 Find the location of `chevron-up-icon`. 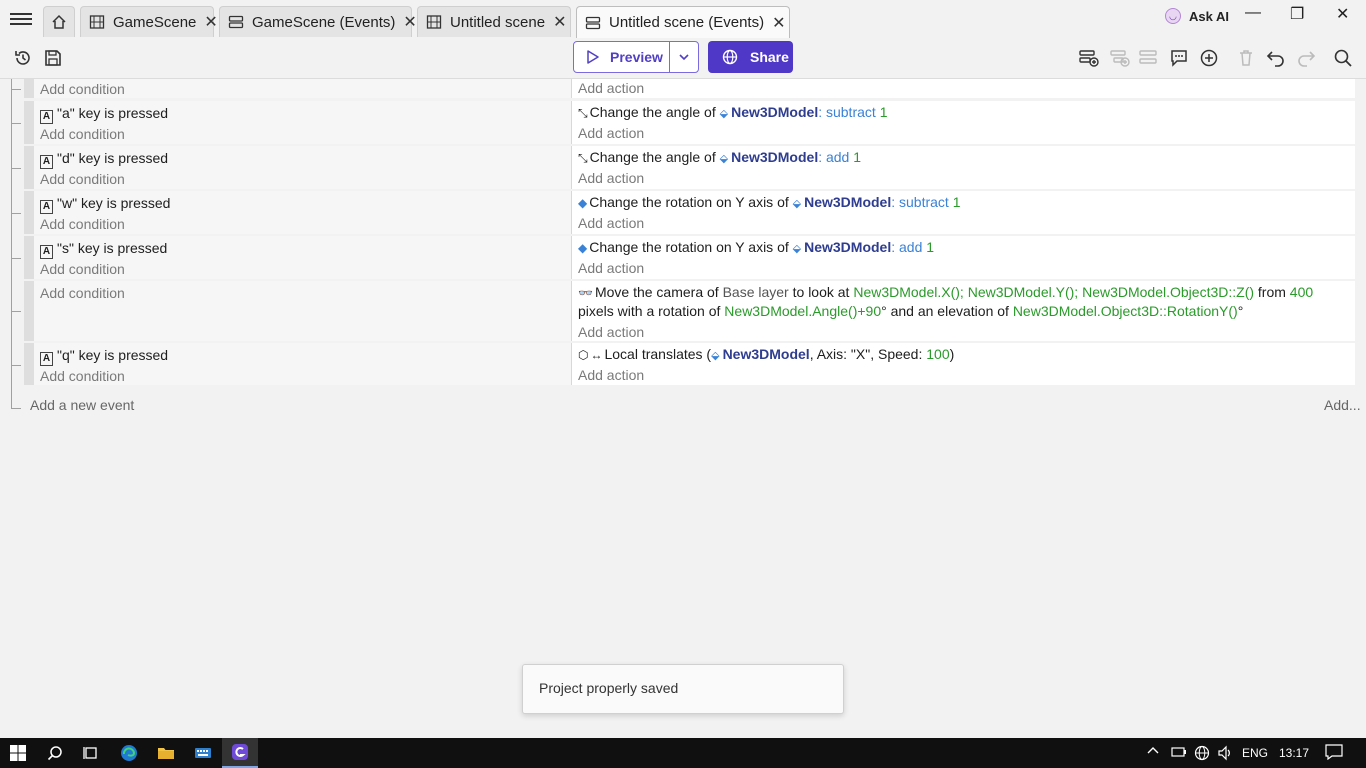

chevron-up-icon is located at coordinates (1153, 752).